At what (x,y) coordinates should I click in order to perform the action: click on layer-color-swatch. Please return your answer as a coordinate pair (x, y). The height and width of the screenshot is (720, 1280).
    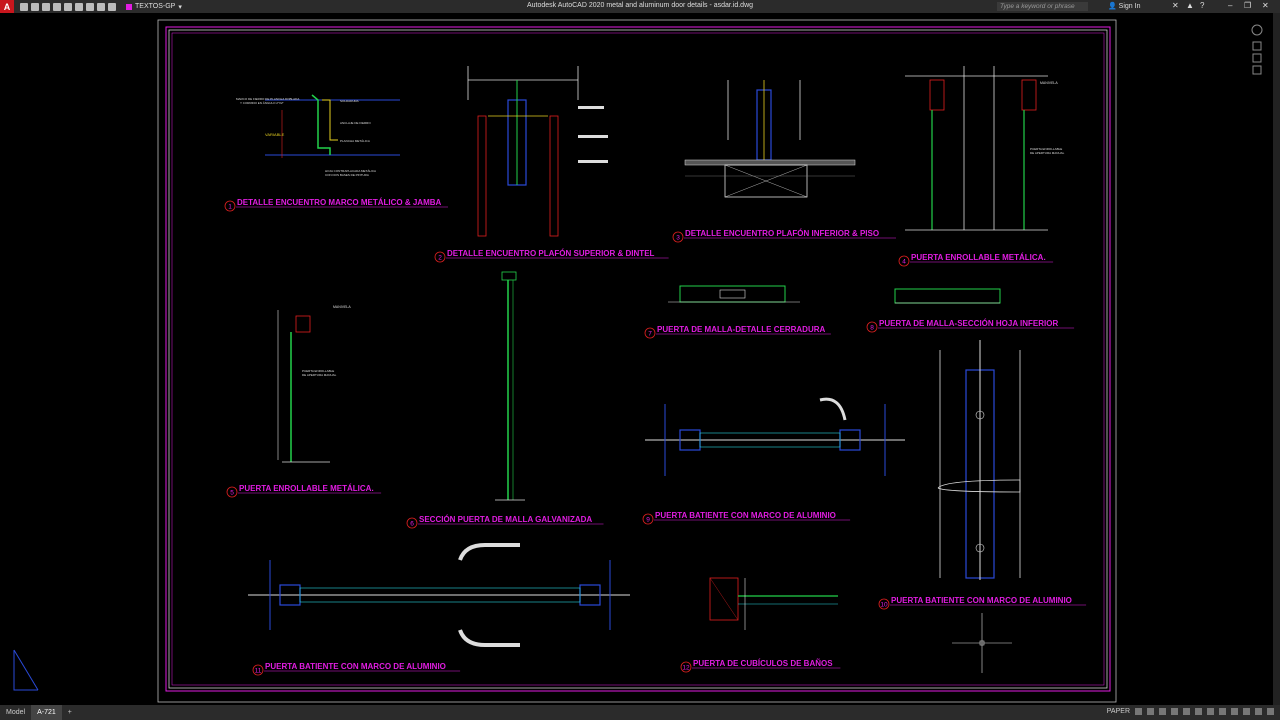
    Looking at the image, I should click on (129, 6).